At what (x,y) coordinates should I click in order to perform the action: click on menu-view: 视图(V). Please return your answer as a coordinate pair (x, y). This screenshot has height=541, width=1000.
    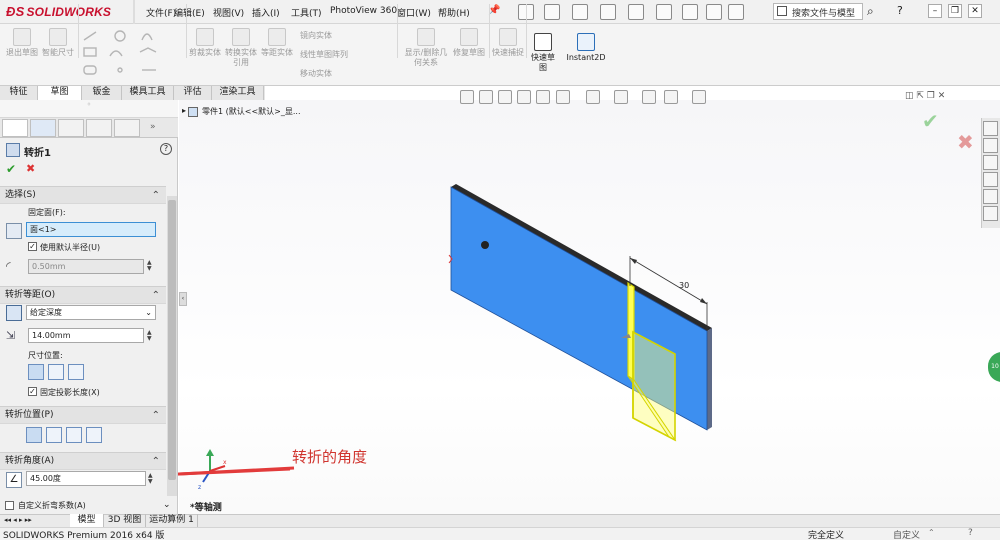
    Looking at the image, I should click on (228, 12).